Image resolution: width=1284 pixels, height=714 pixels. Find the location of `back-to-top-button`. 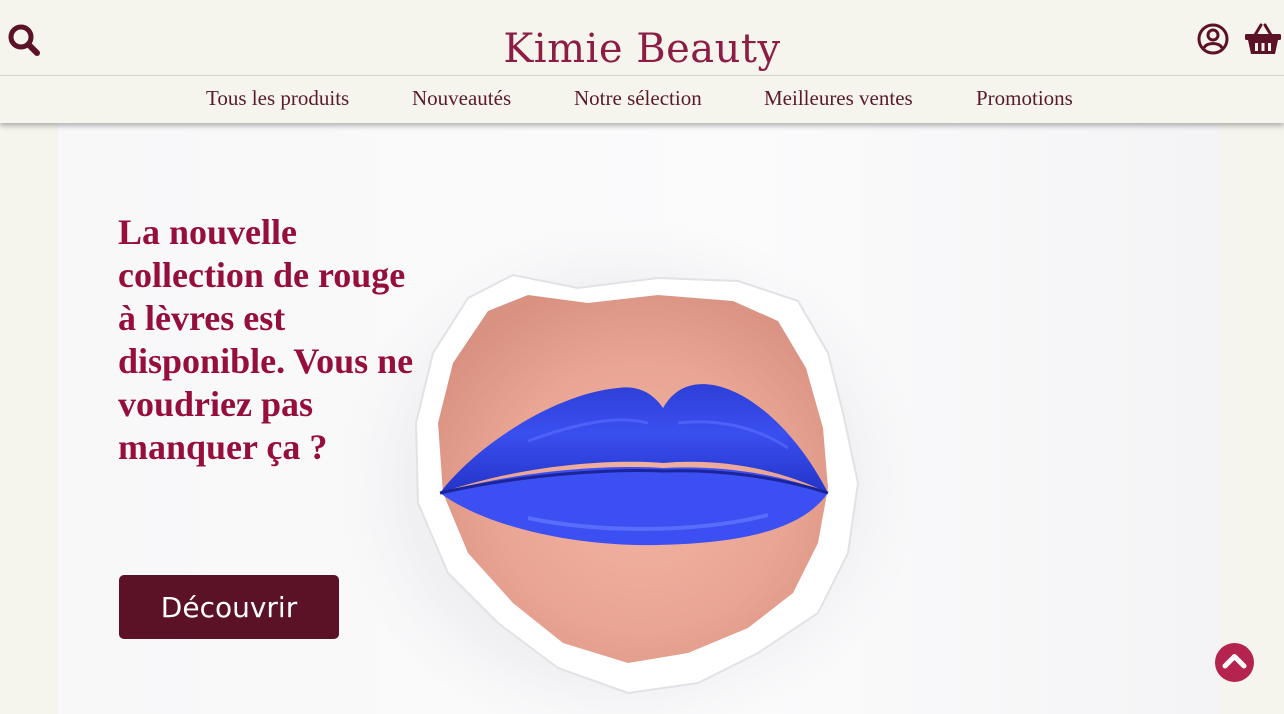

back-to-top-button is located at coordinates (1234, 662).